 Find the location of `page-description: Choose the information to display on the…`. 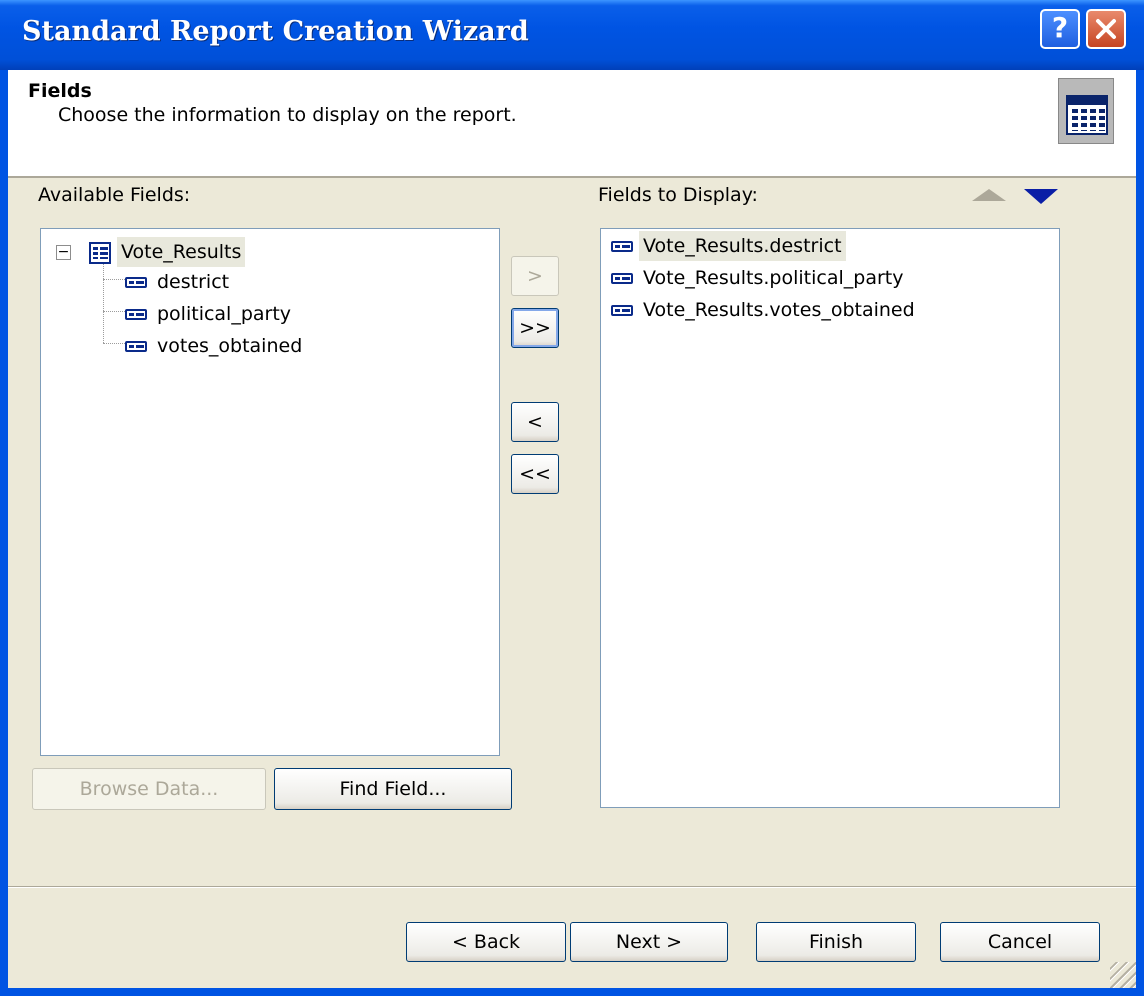

page-description: Choose the information to display on the… is located at coordinates (287, 115).